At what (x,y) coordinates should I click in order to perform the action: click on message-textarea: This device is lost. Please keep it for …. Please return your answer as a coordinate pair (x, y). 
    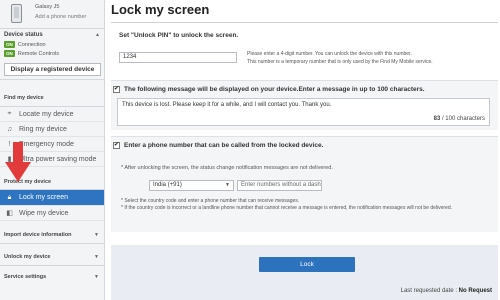
    Looking at the image, I should click on (303, 112).